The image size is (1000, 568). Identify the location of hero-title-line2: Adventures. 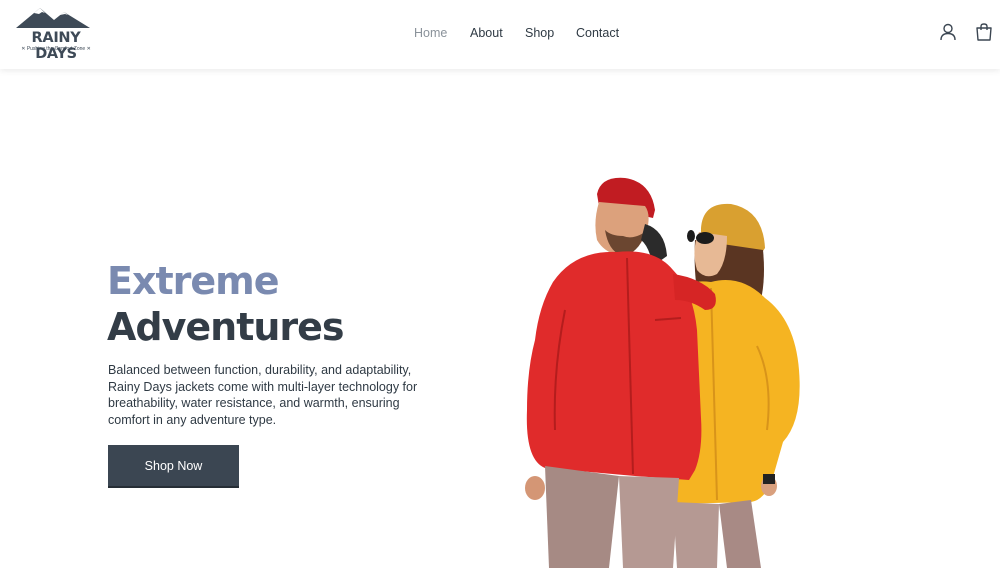
(226, 327).